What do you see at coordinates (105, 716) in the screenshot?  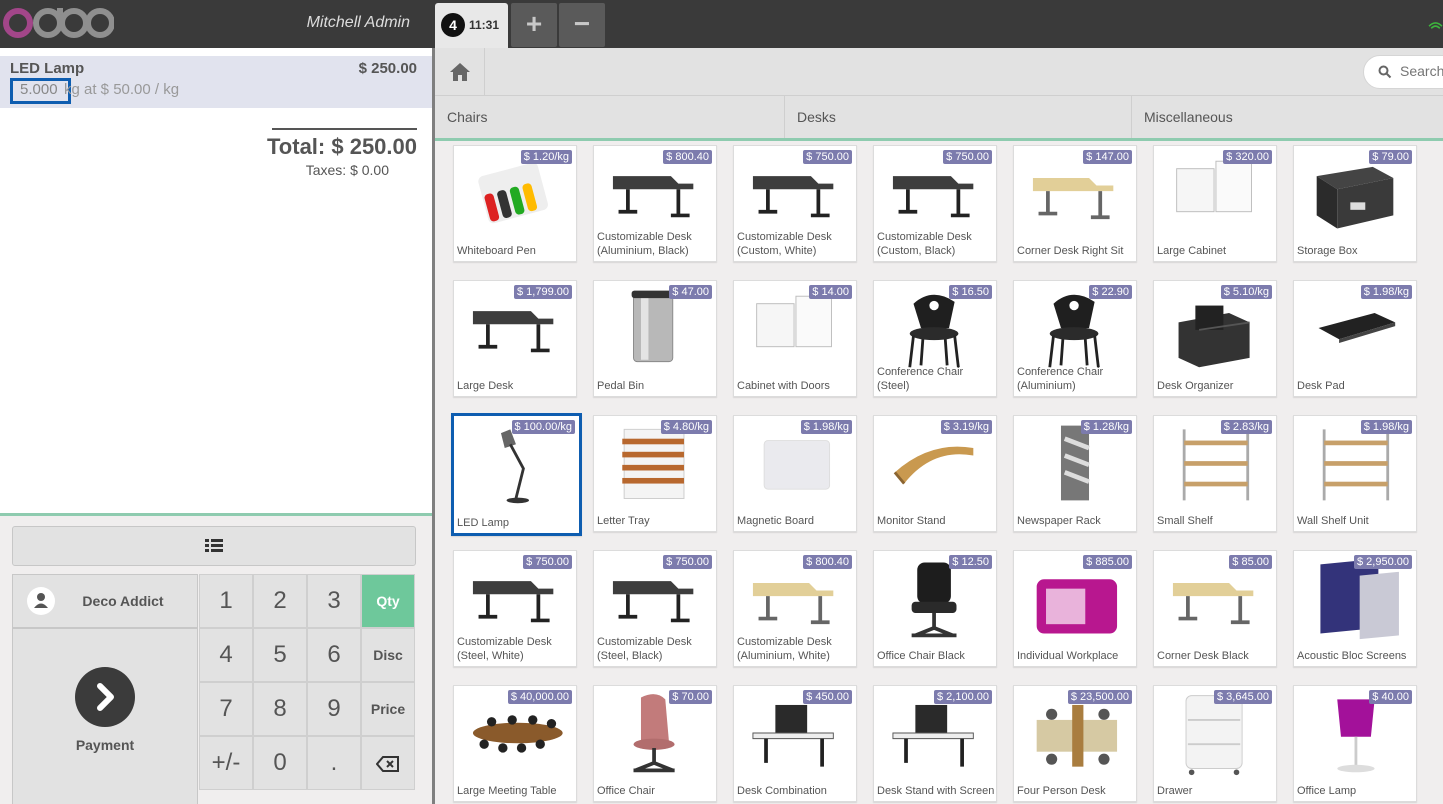 I see `payment-button: Payment` at bounding box center [105, 716].